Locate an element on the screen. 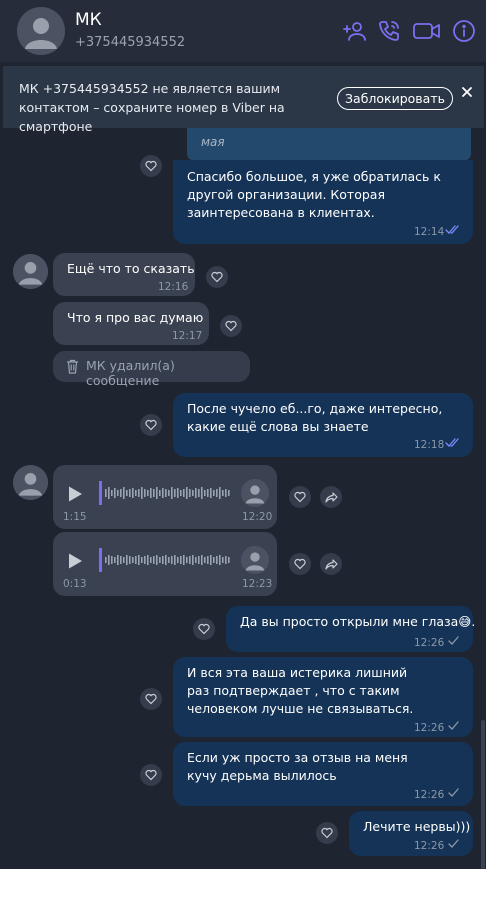 The image size is (501, 920). message-bubble-outgoing: Лечите нервы))) 12:26 is located at coordinates (411, 833).